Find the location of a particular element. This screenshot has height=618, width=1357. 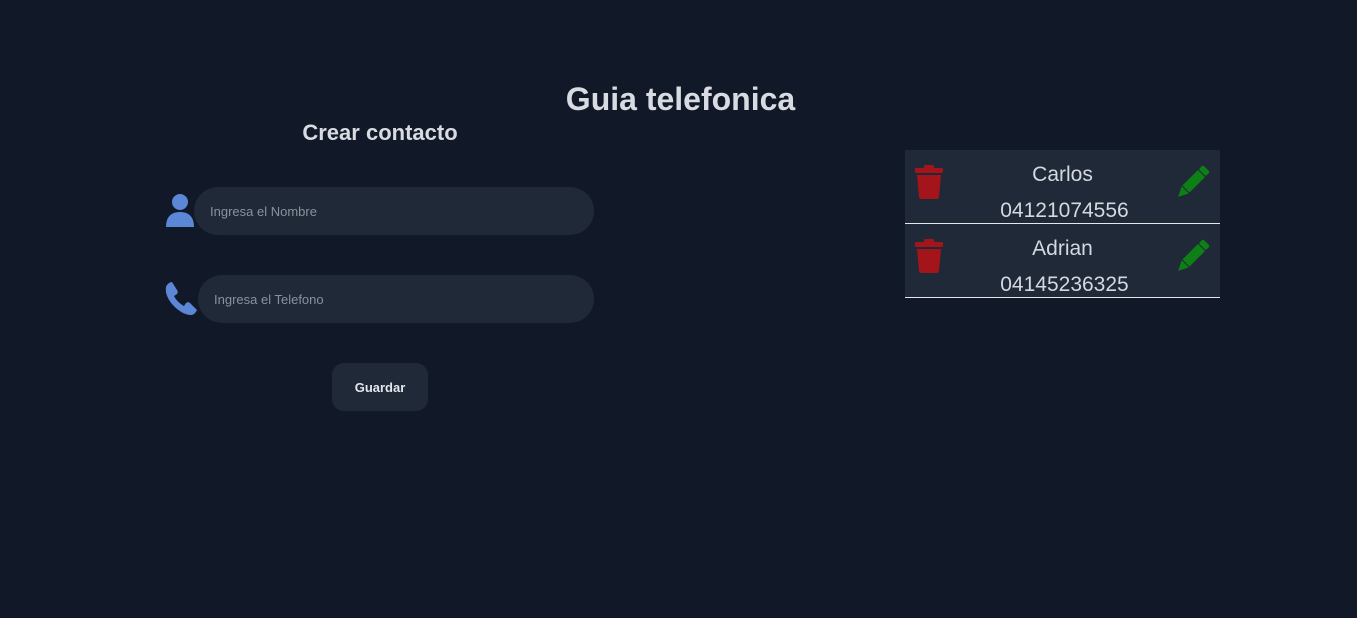

name-field-row is located at coordinates (379, 211).